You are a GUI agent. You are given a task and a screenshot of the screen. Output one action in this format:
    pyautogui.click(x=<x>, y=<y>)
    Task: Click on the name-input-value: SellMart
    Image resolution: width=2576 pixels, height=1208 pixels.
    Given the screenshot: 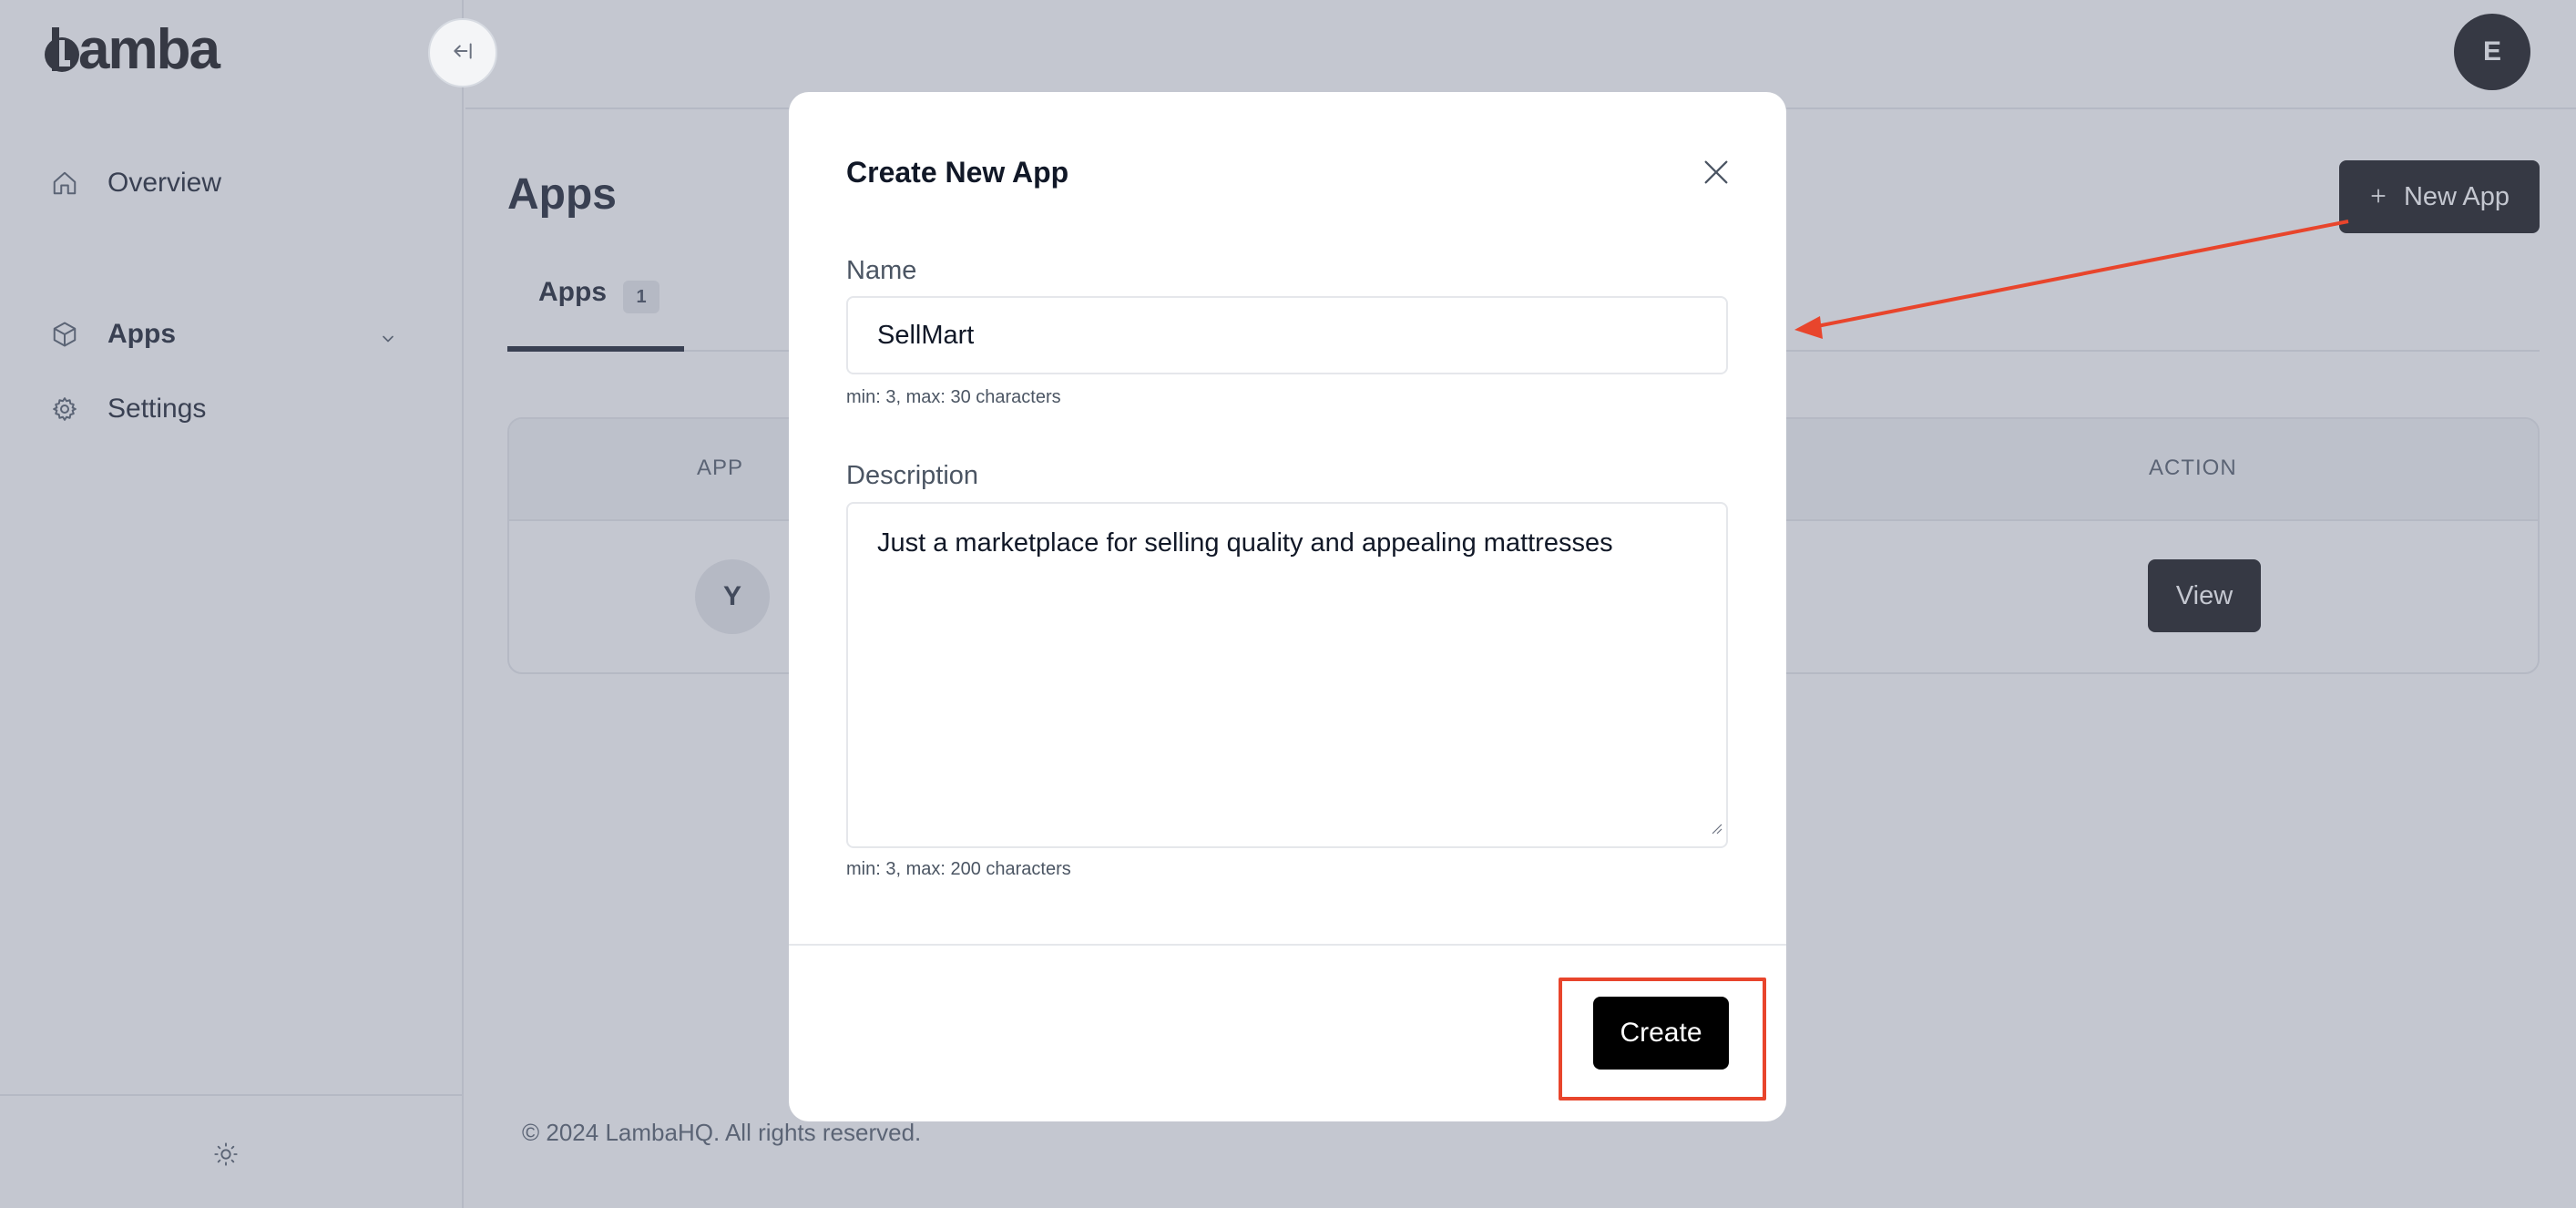 What is the action you would take?
    pyautogui.click(x=926, y=335)
    